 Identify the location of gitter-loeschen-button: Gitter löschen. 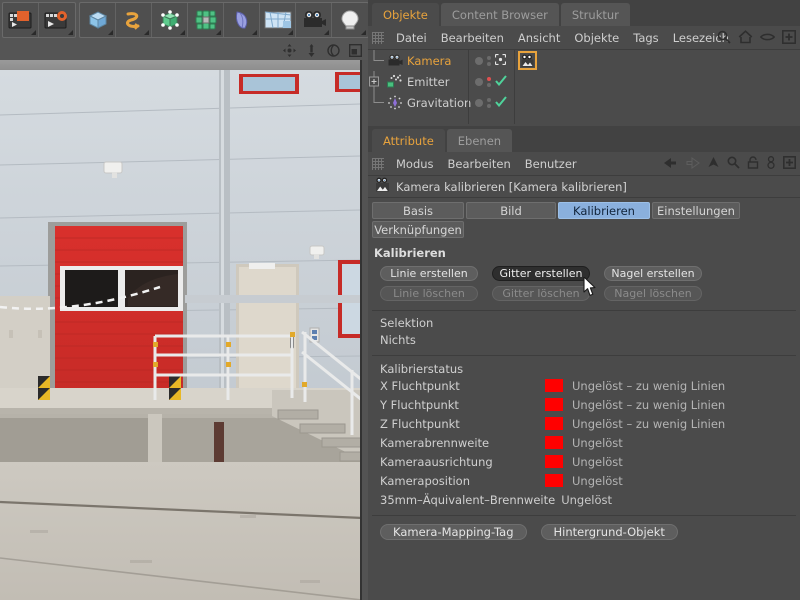
(541, 293).